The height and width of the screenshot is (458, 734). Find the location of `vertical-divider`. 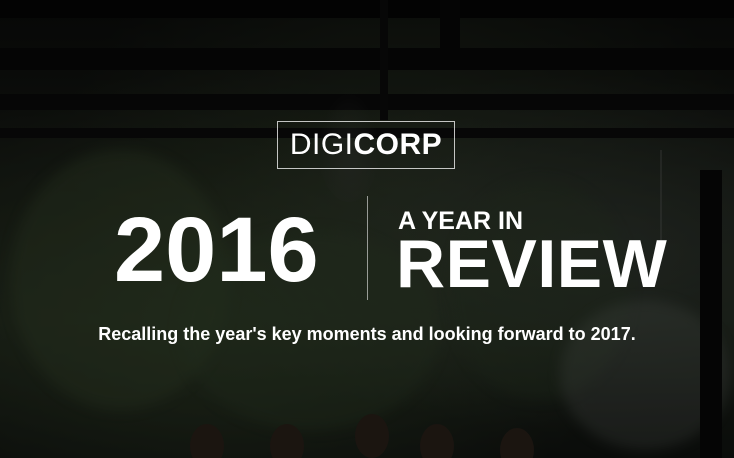

vertical-divider is located at coordinates (367, 248).